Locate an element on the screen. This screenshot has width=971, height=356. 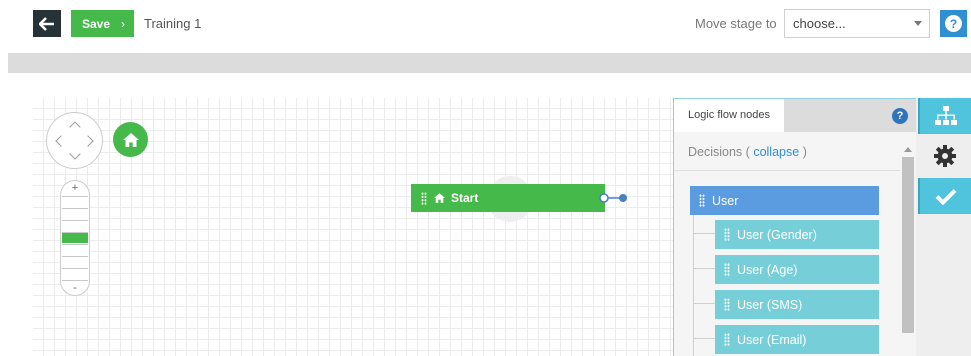
help-icon: ? is located at coordinates (953, 23).